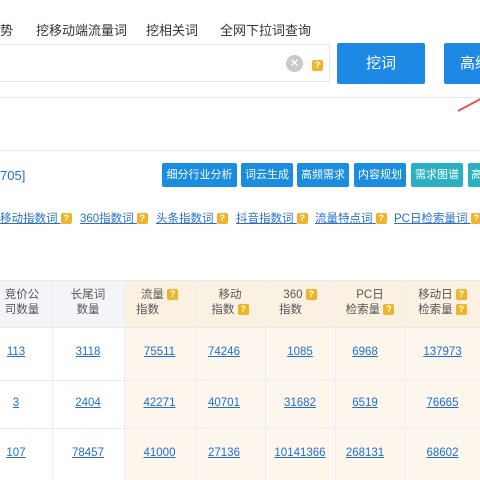 The image size is (480, 480). Describe the element at coordinates (114, 218) in the screenshot. I see `metric-link-360-index: 360指数词 ?` at that location.